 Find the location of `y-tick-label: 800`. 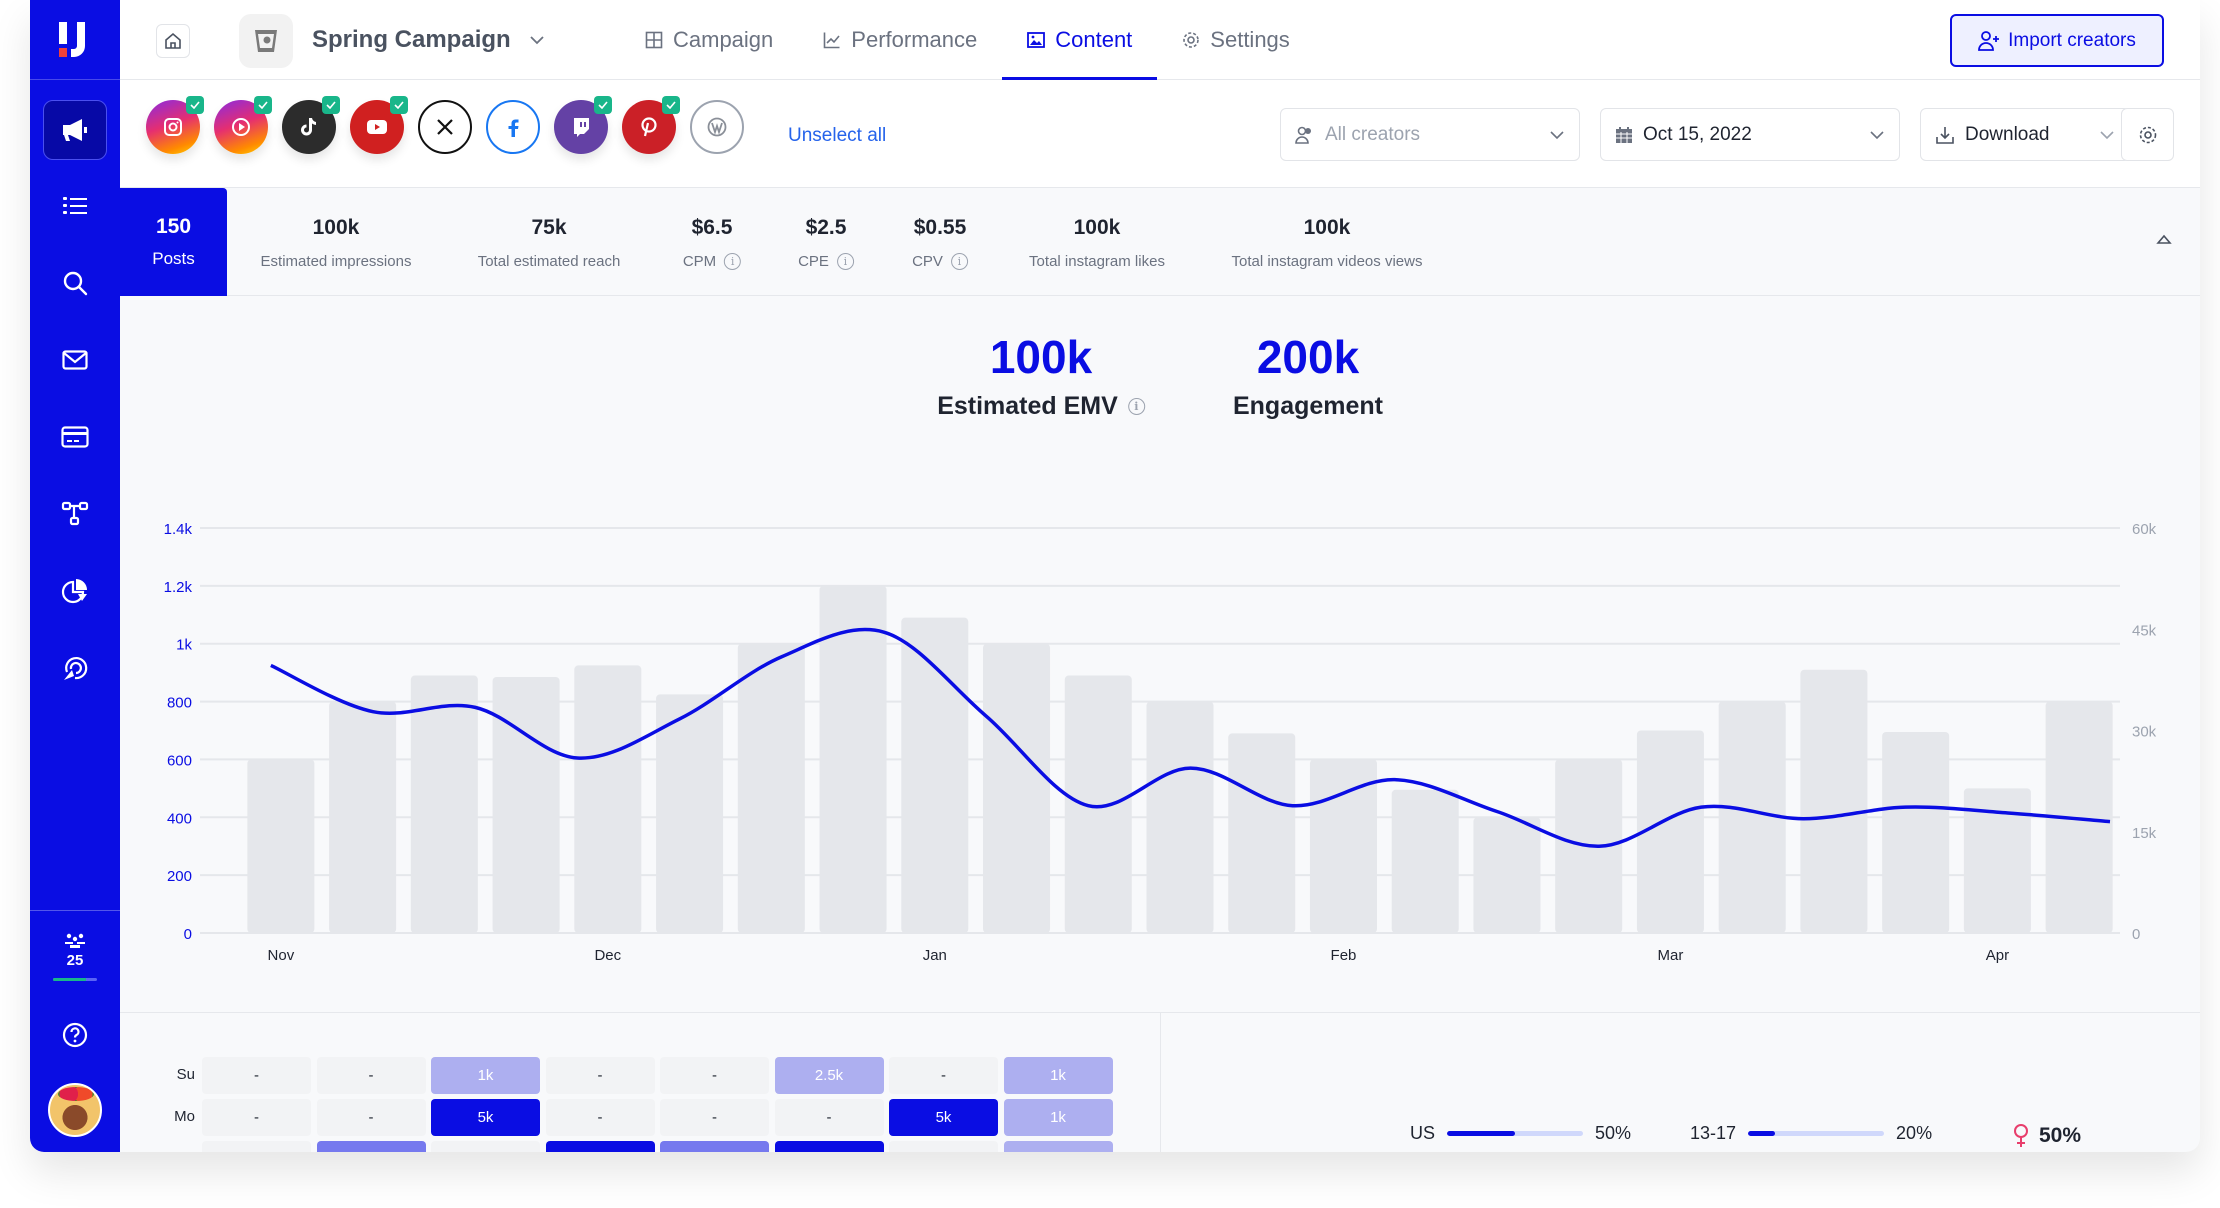

y-tick-label: 800 is located at coordinates (179, 703).